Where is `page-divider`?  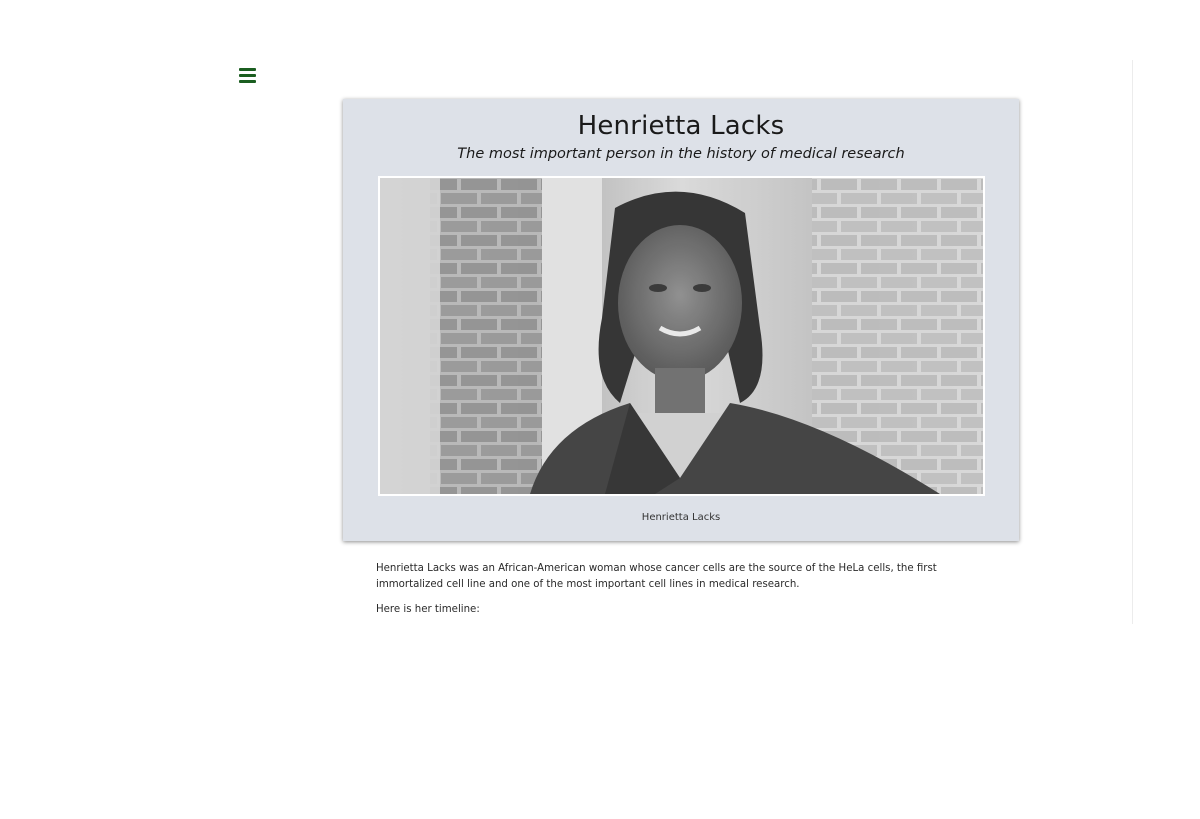 page-divider is located at coordinates (1132, 342).